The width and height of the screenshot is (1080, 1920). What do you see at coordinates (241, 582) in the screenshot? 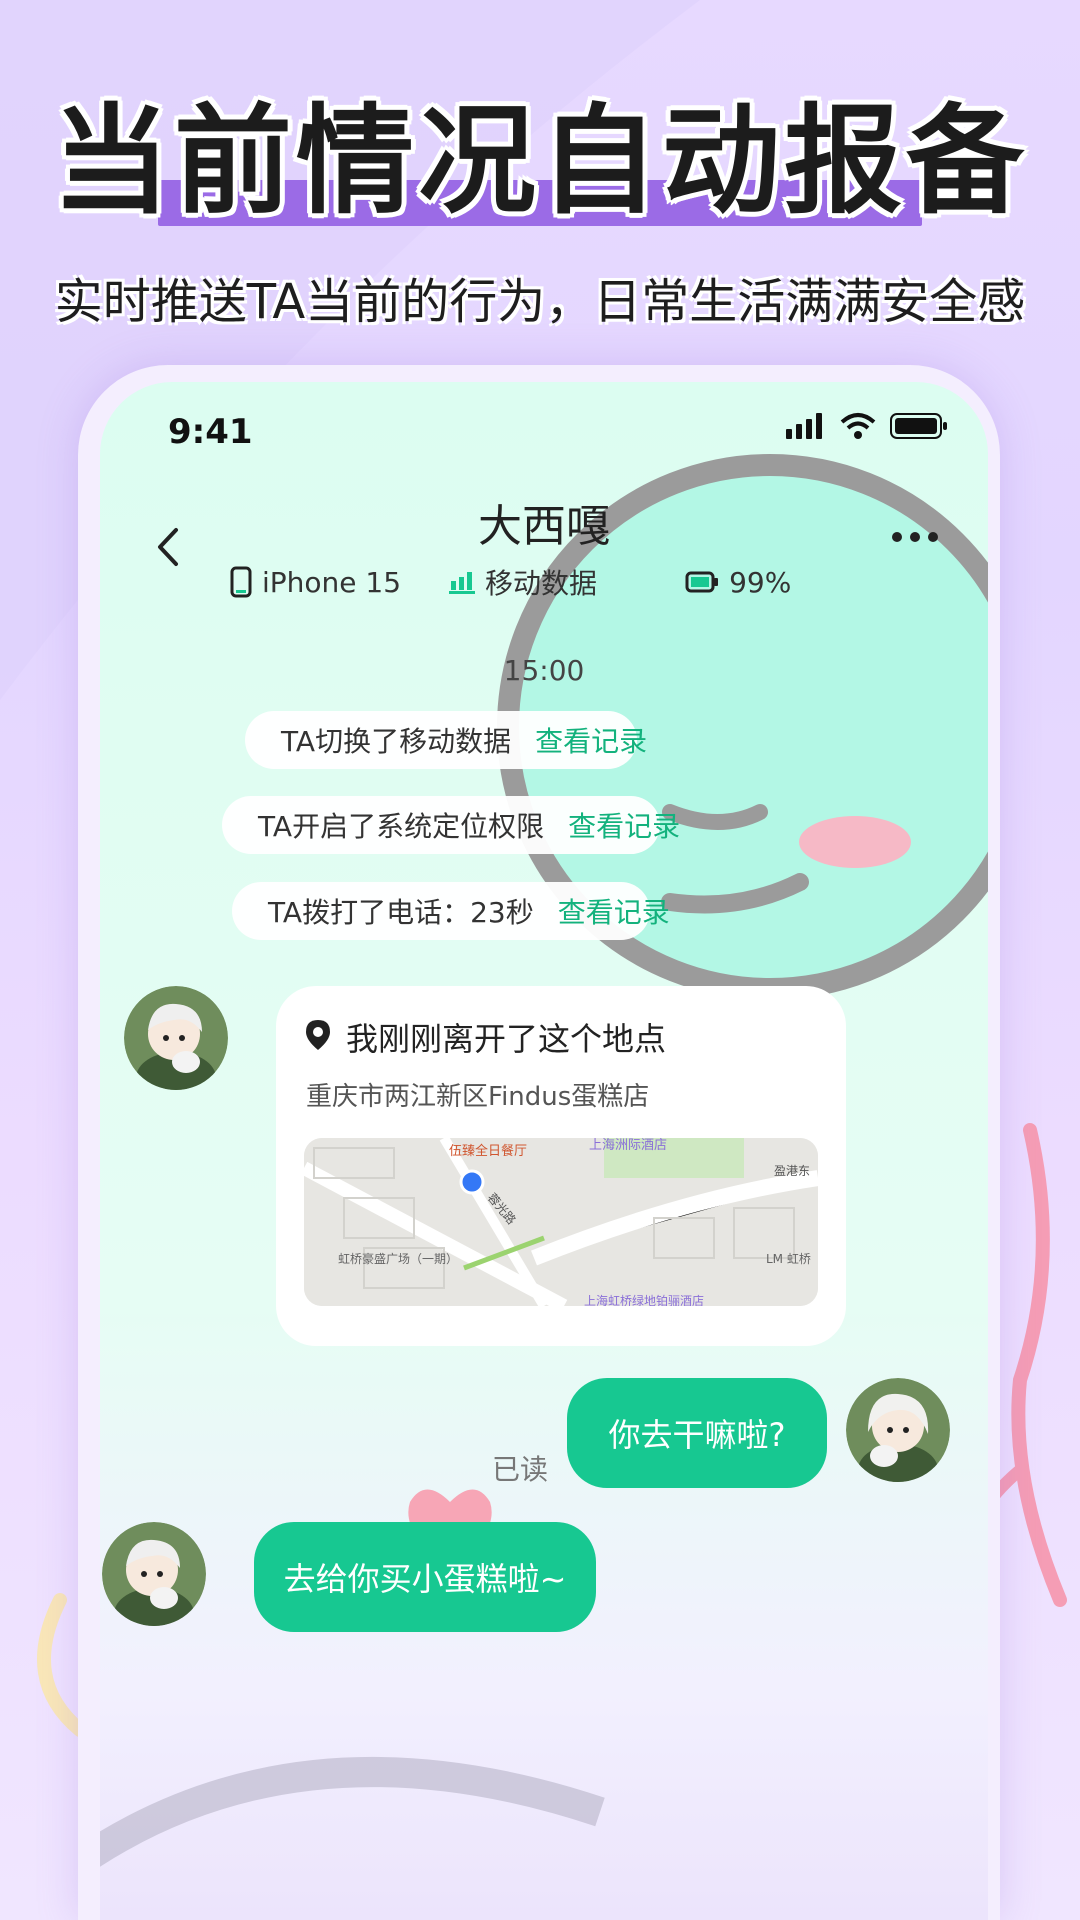
I see `phone-device-icon` at bounding box center [241, 582].